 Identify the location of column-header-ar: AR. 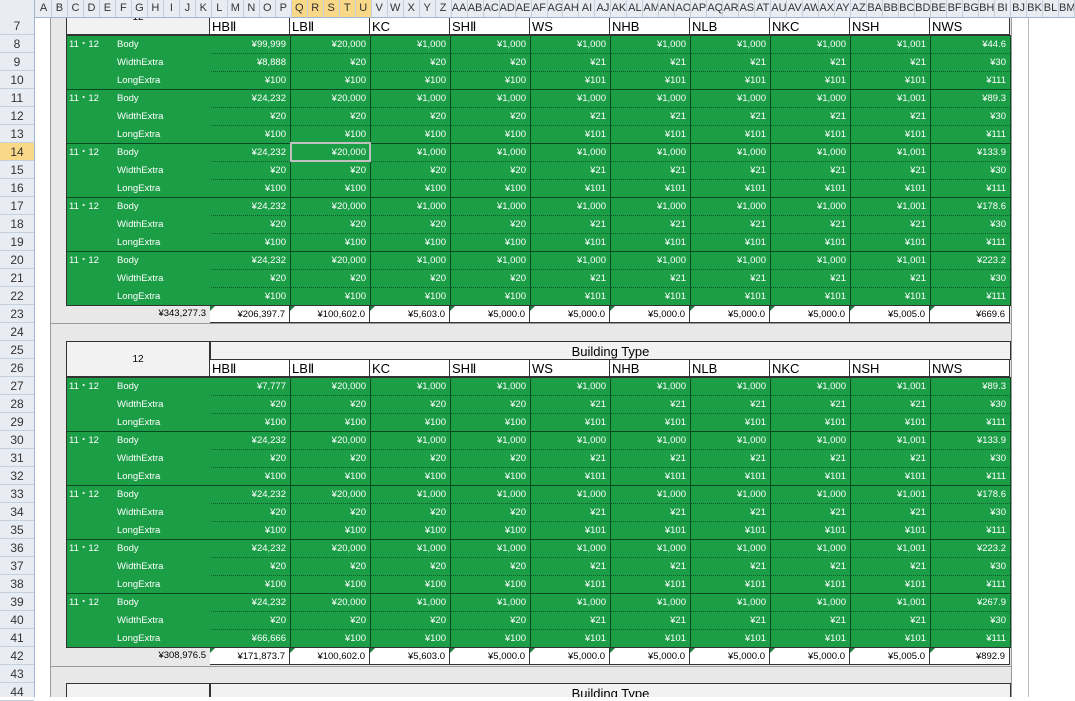
(731, 8).